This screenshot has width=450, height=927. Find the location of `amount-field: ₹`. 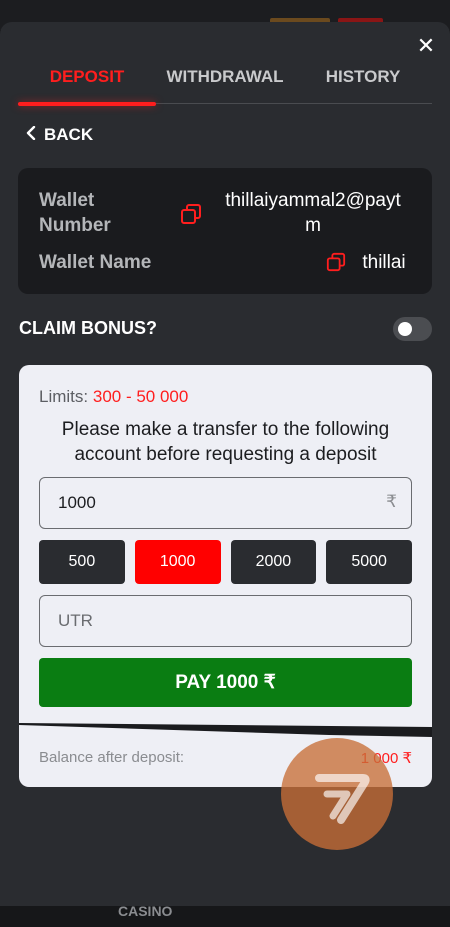

amount-field: ₹ is located at coordinates (225, 503).